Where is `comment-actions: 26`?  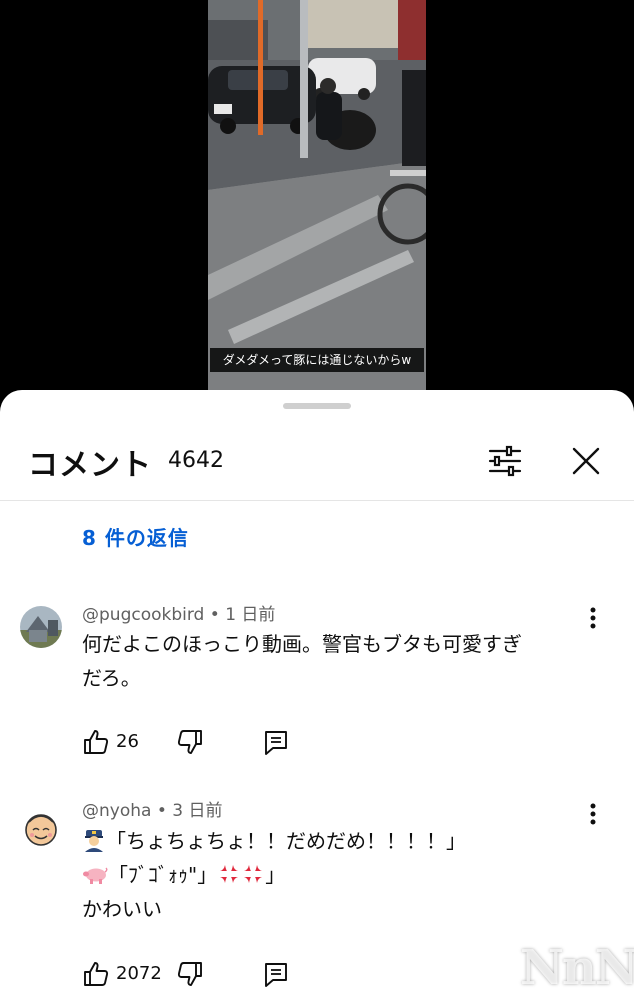
comment-actions: 26 is located at coordinates (212, 743).